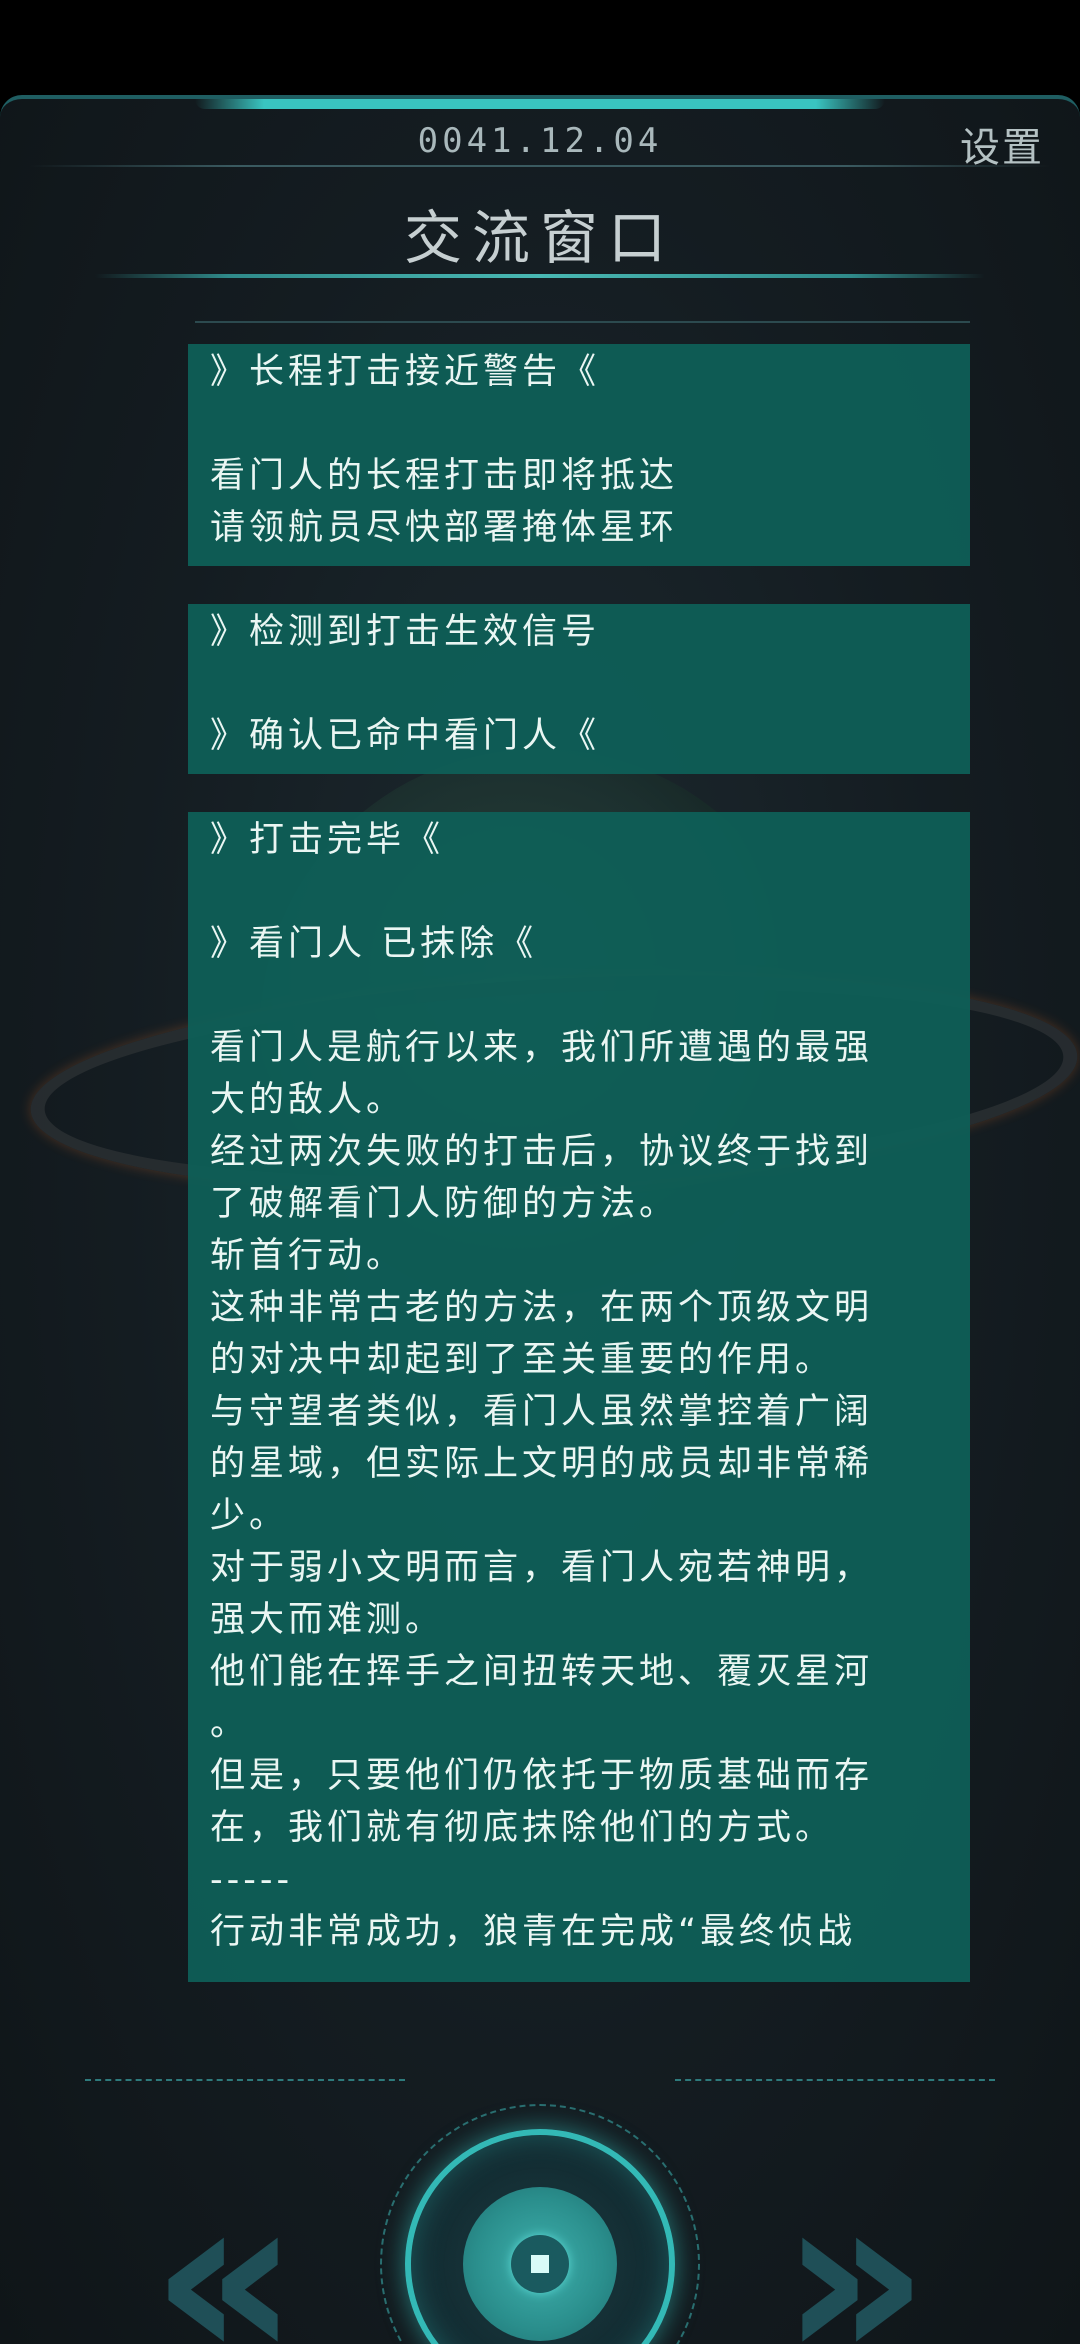  I want to click on double-chevron-left-icon: «, so click(225, 2254).